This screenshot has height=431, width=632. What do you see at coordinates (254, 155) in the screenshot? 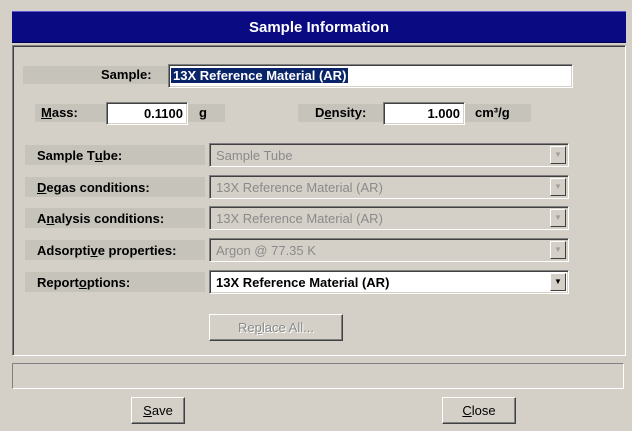
I see `combo-value: Sample Tube` at bounding box center [254, 155].